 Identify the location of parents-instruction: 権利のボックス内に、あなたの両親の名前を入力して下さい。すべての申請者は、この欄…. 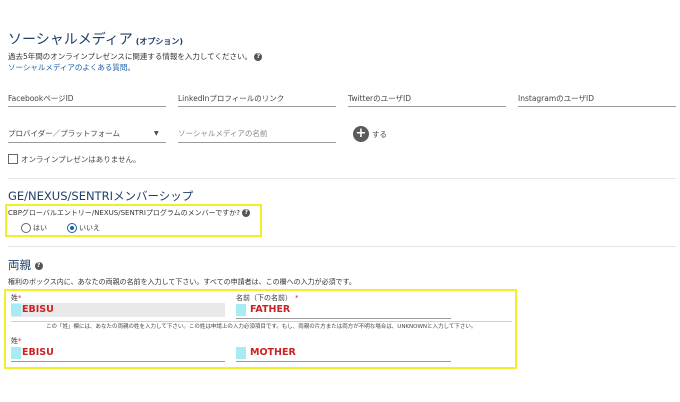
(182, 282).